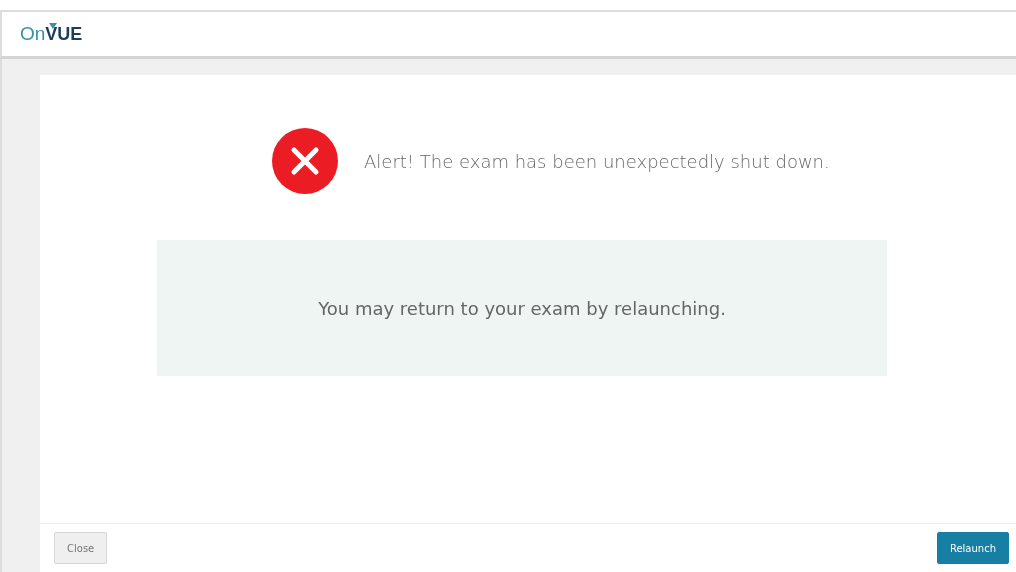 The height and width of the screenshot is (572, 1016). Describe the element at coordinates (81, 548) in the screenshot. I see `close-button: Close` at that location.